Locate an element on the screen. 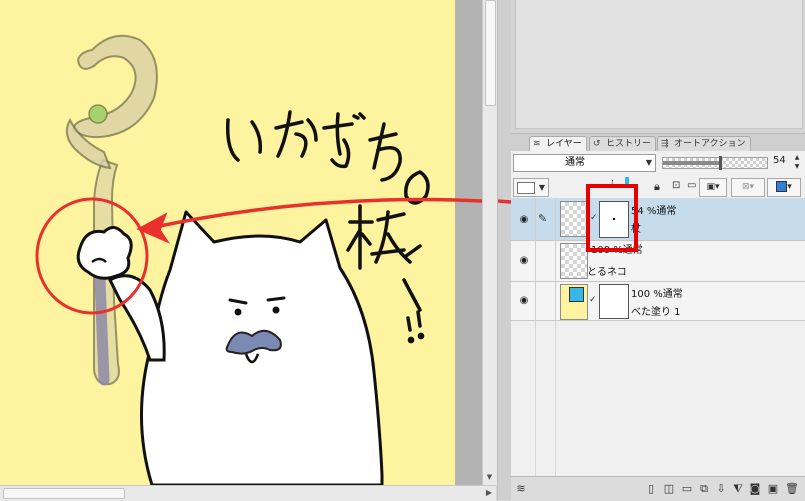 The image size is (805, 501). layer-mask-thumbnail is located at coordinates (614, 301).